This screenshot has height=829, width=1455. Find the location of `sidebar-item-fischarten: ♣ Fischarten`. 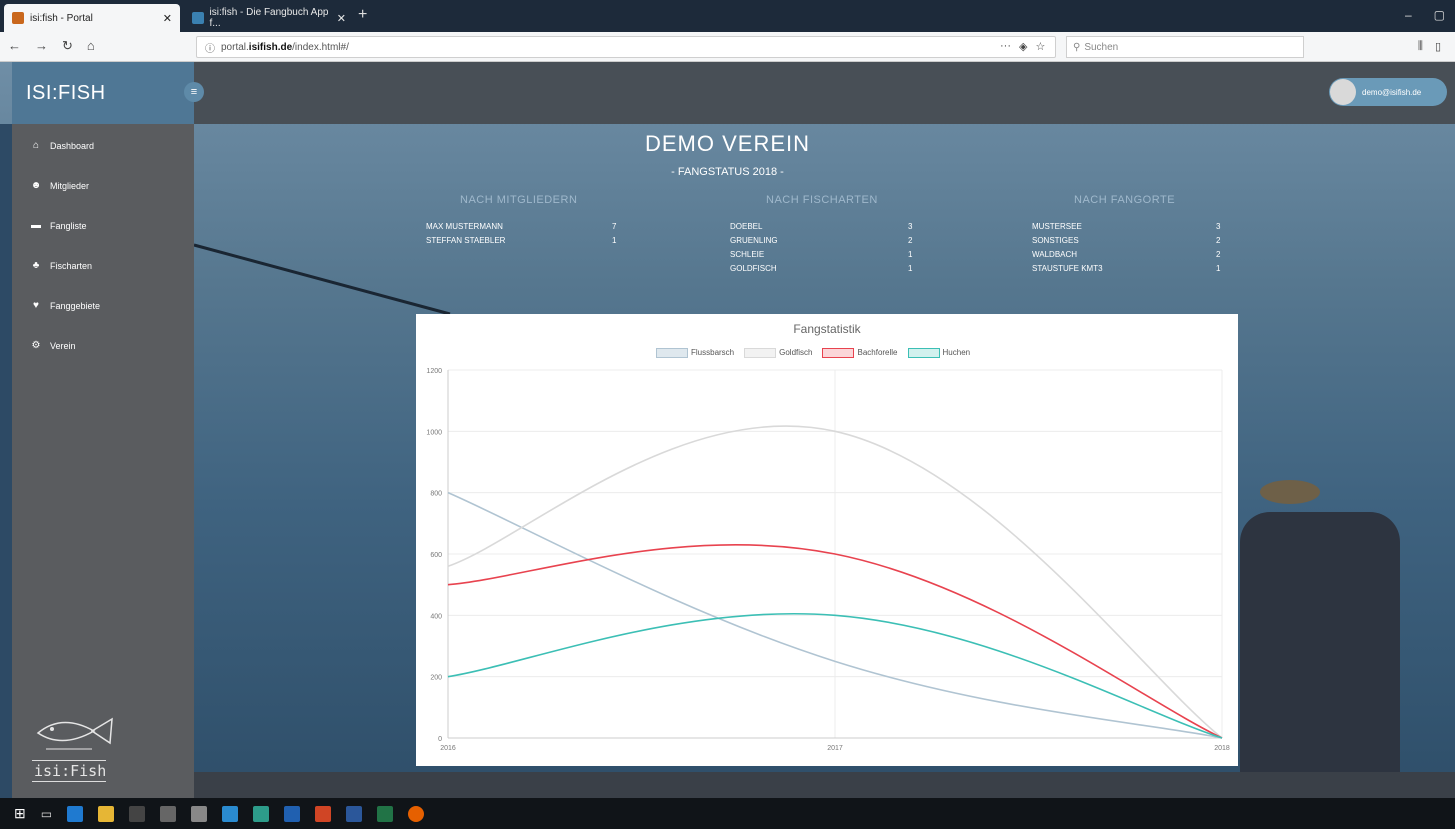

sidebar-item-fischarten: ♣ Fischarten is located at coordinates (61, 265).